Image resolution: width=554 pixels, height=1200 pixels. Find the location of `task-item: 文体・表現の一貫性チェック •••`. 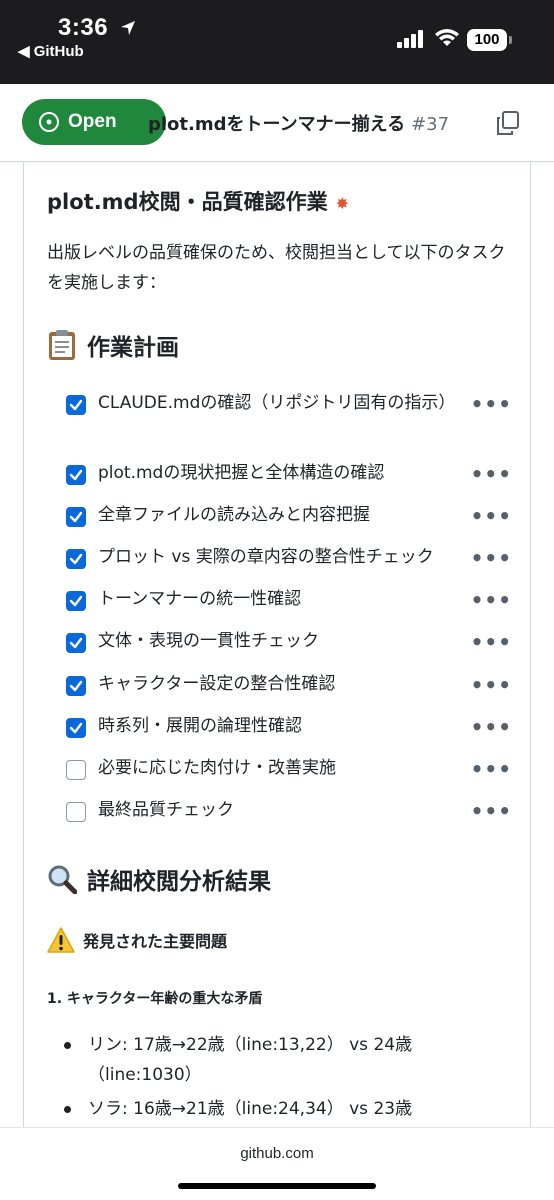

task-item: 文体・表現の一貫性チェック ••• is located at coordinates (296, 643).